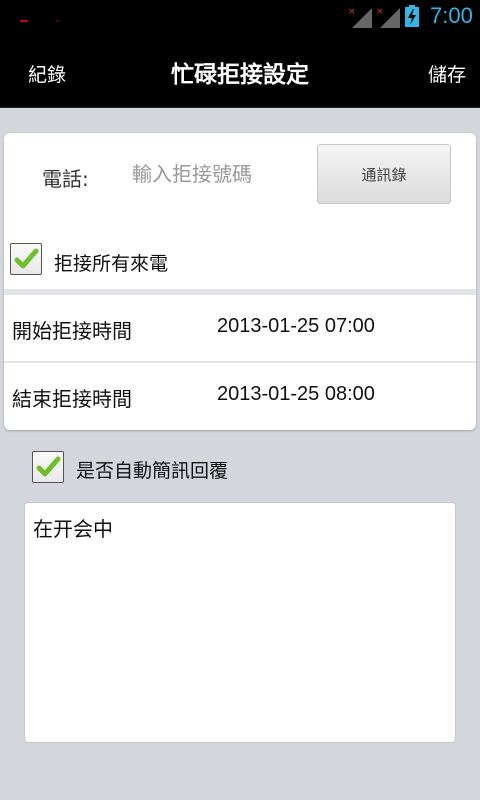 The image size is (480, 800). What do you see at coordinates (111, 264) in the screenshot?
I see `reject-all-label: 拒接所有來電` at bounding box center [111, 264].